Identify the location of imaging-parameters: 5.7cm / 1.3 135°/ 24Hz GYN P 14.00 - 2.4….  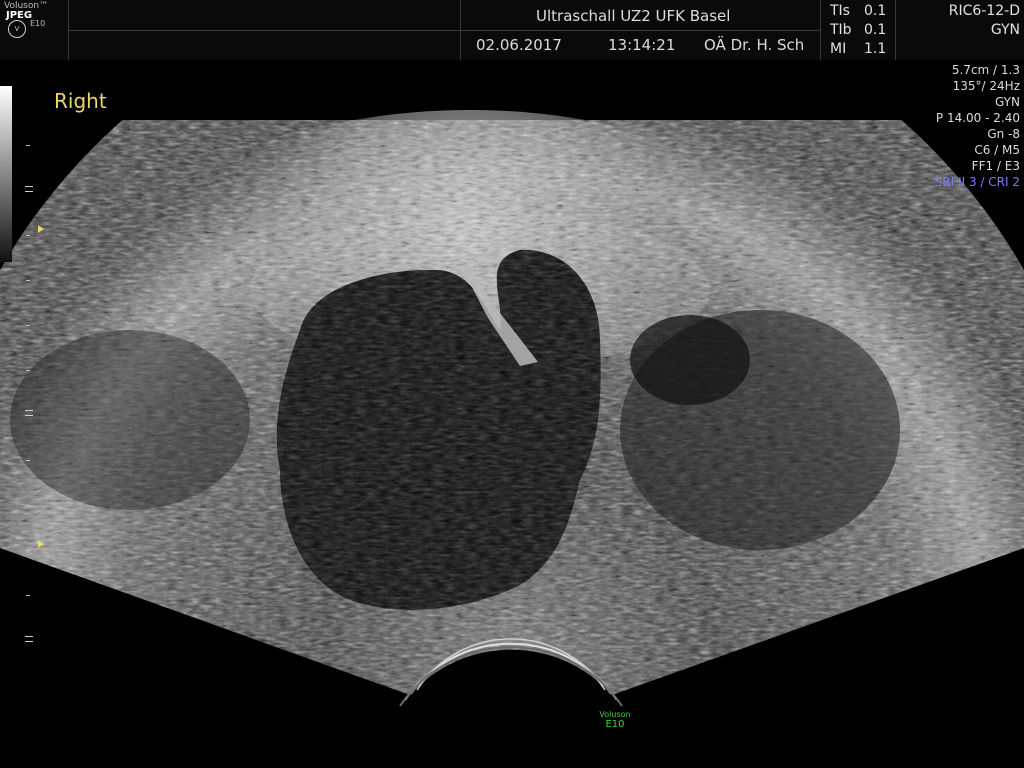
(977, 126).